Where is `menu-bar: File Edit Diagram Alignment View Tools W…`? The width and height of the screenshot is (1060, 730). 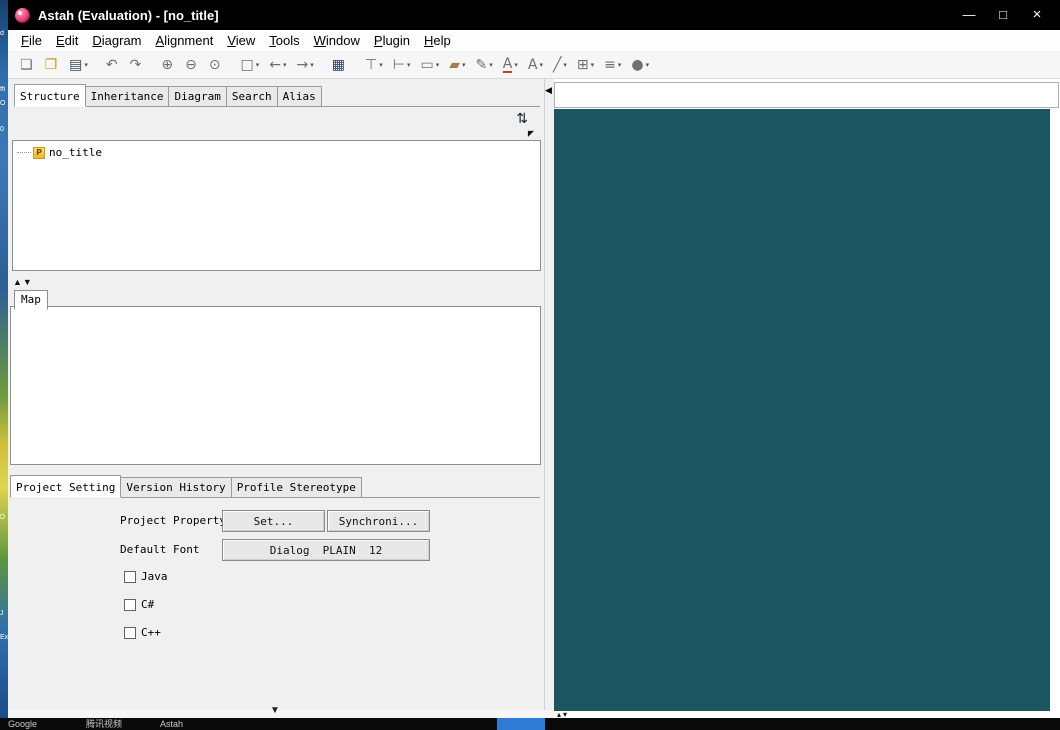
menu-bar: File Edit Diagram Alignment View Tools W… is located at coordinates (534, 41).